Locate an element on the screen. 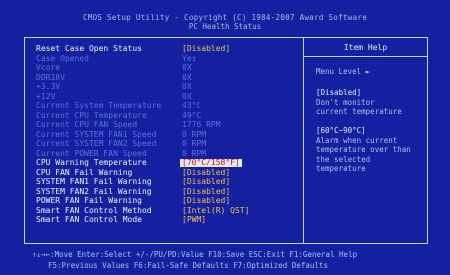  setting-label: CPU FAN Fail Warning is located at coordinates (84, 172).